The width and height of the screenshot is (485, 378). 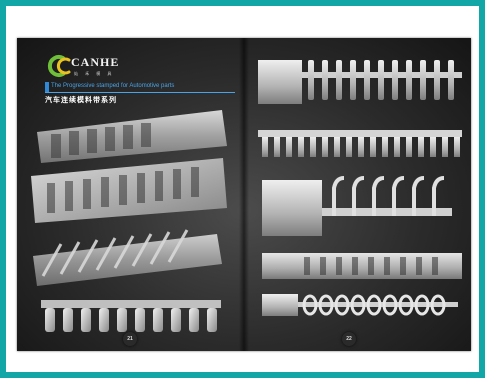 What do you see at coordinates (130, 339) in the screenshot?
I see `page-number-left: 21` at bounding box center [130, 339].